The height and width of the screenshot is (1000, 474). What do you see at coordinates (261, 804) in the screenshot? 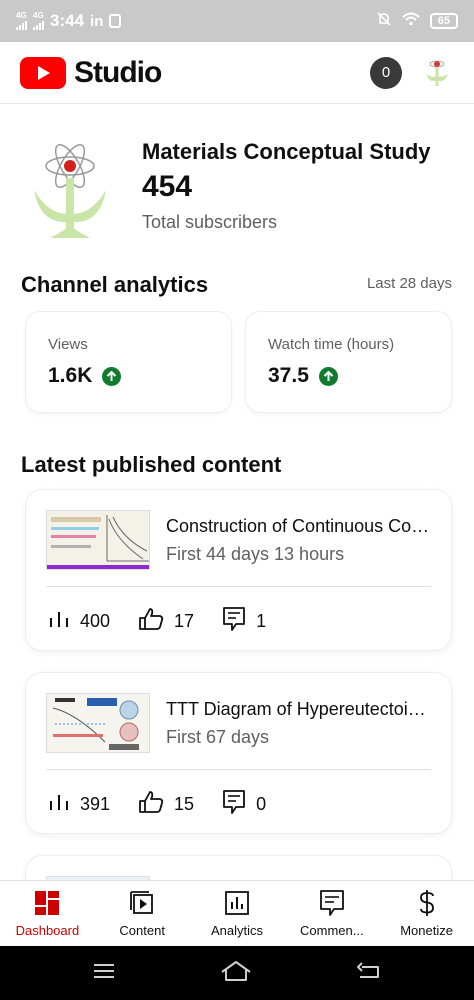
I see `comments-count: 0` at bounding box center [261, 804].